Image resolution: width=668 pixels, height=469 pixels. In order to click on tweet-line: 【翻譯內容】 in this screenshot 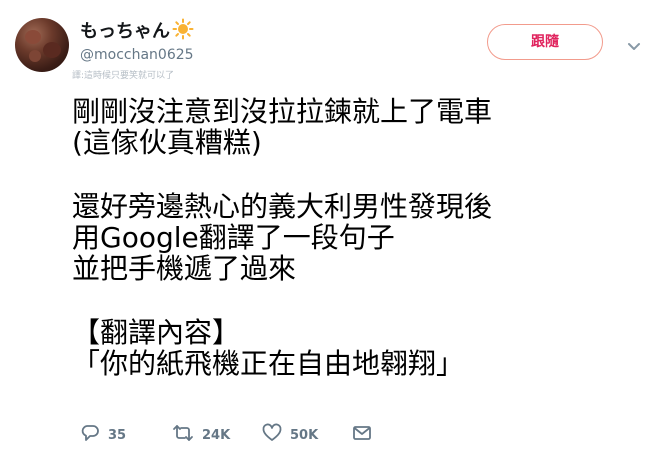, I will do `click(156, 332)`.